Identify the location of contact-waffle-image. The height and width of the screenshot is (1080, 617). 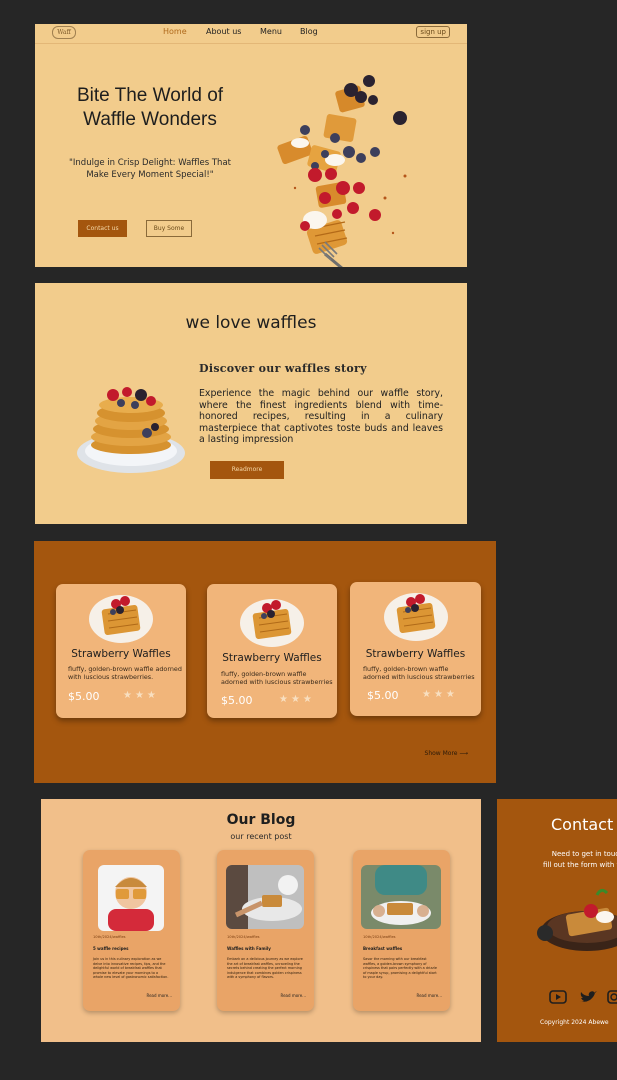
(577, 919).